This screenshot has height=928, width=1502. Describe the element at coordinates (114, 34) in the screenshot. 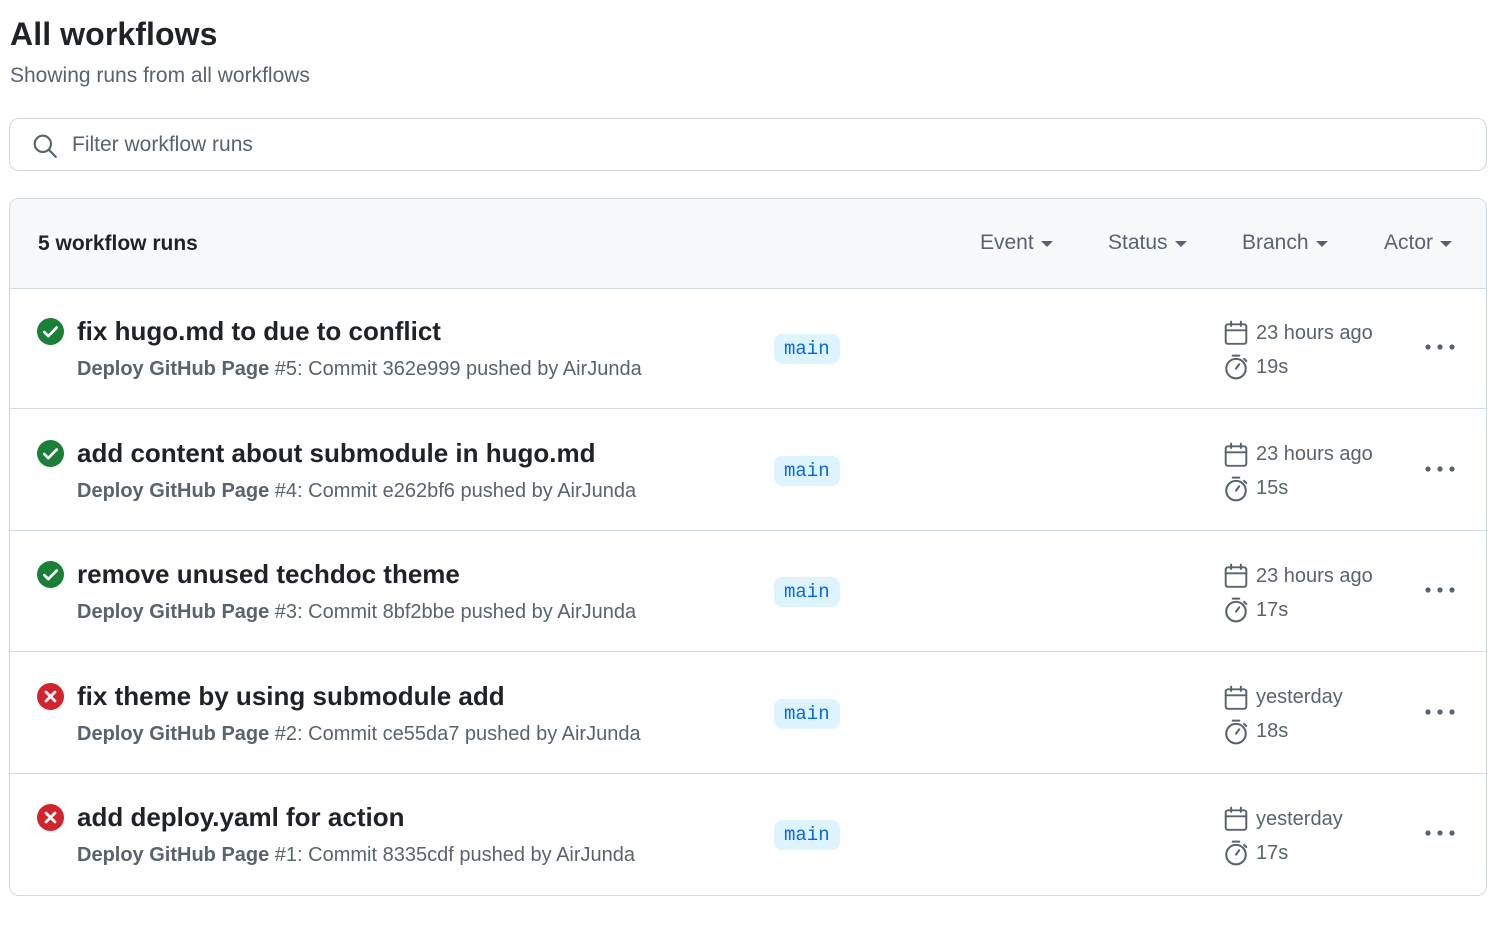

I see `page-title: All workflows` at that location.